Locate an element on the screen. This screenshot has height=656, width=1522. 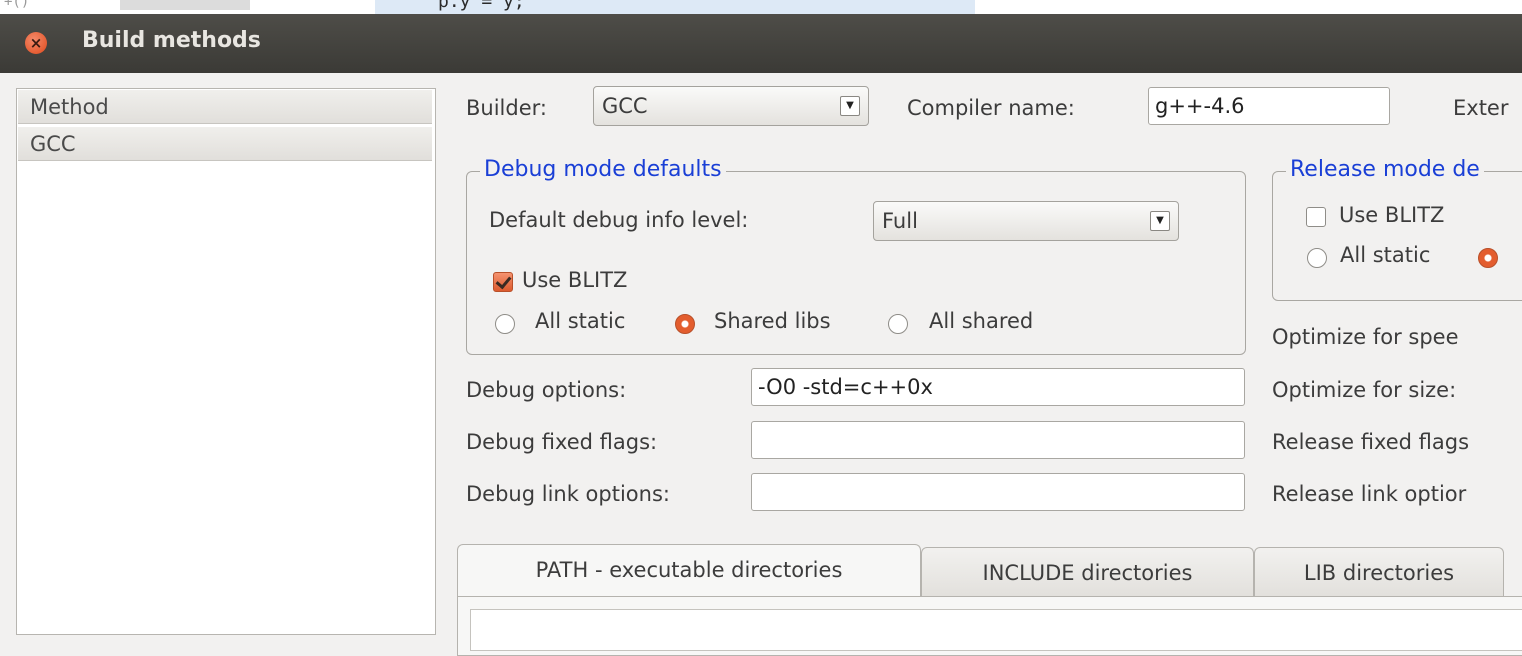
release-optimize-size-label: Optimize for size: is located at coordinates (1364, 390).